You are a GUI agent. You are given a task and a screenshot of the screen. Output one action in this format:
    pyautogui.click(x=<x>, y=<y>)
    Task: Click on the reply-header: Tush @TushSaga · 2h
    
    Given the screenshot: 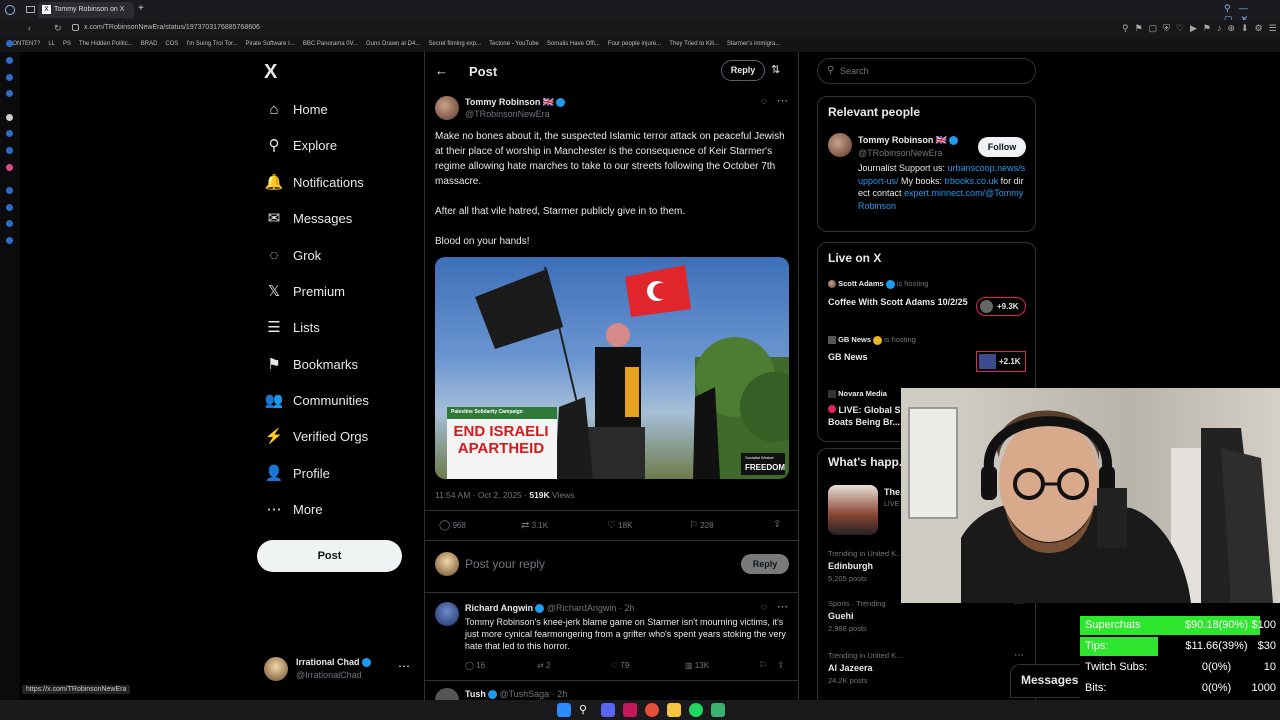 What is the action you would take?
    pyautogui.click(x=516, y=694)
    